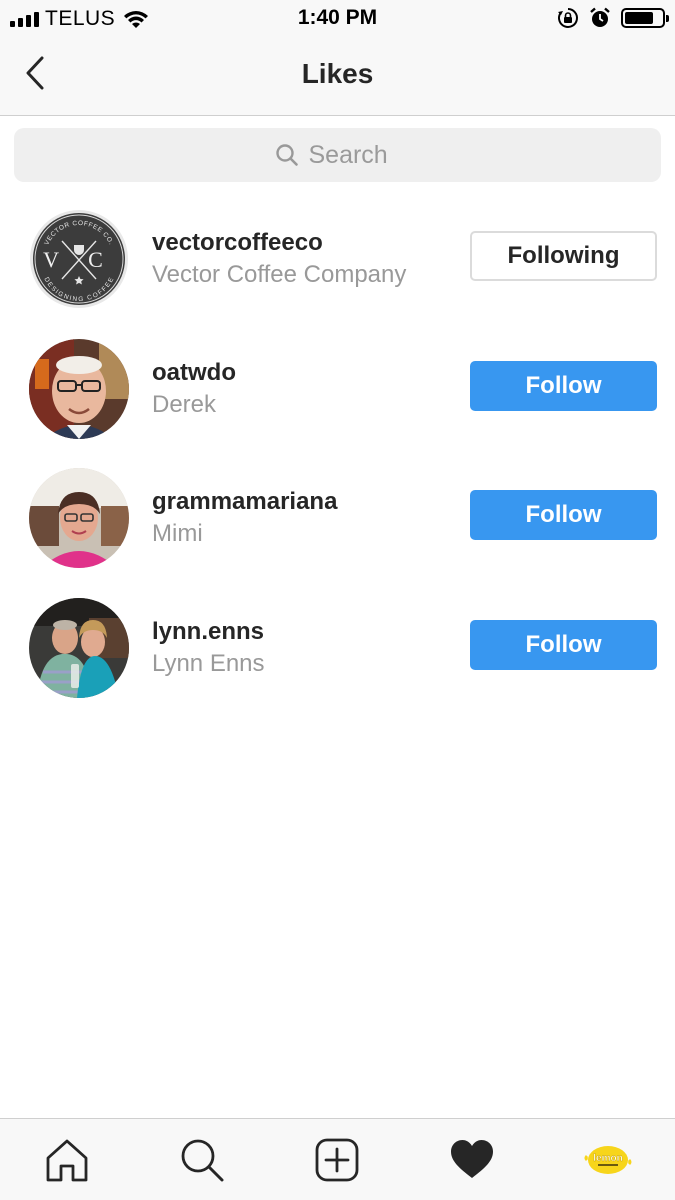 Image resolution: width=675 pixels, height=1200 pixels. What do you see at coordinates (244, 519) in the screenshot?
I see `user-text: grammamariana Mimi` at bounding box center [244, 519].